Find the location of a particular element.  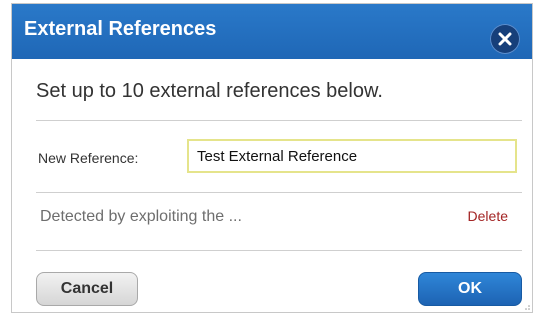

new-reference-label: New Reference: is located at coordinates (88, 158).